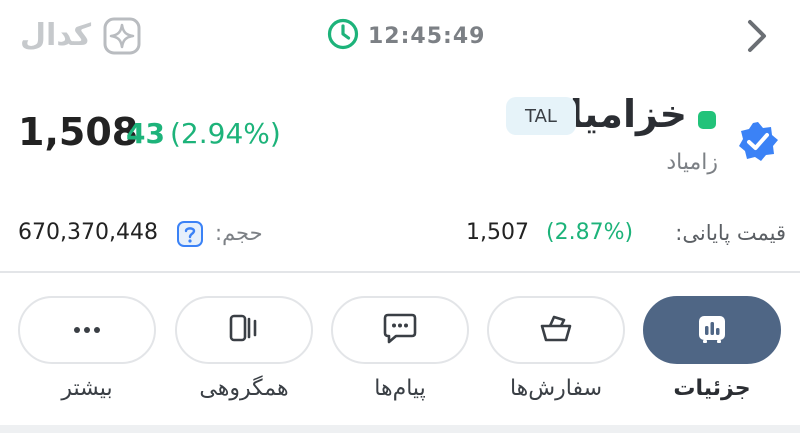 The width and height of the screenshot is (800, 433). I want to click on market-clock: 12:45:49, so click(405, 36).